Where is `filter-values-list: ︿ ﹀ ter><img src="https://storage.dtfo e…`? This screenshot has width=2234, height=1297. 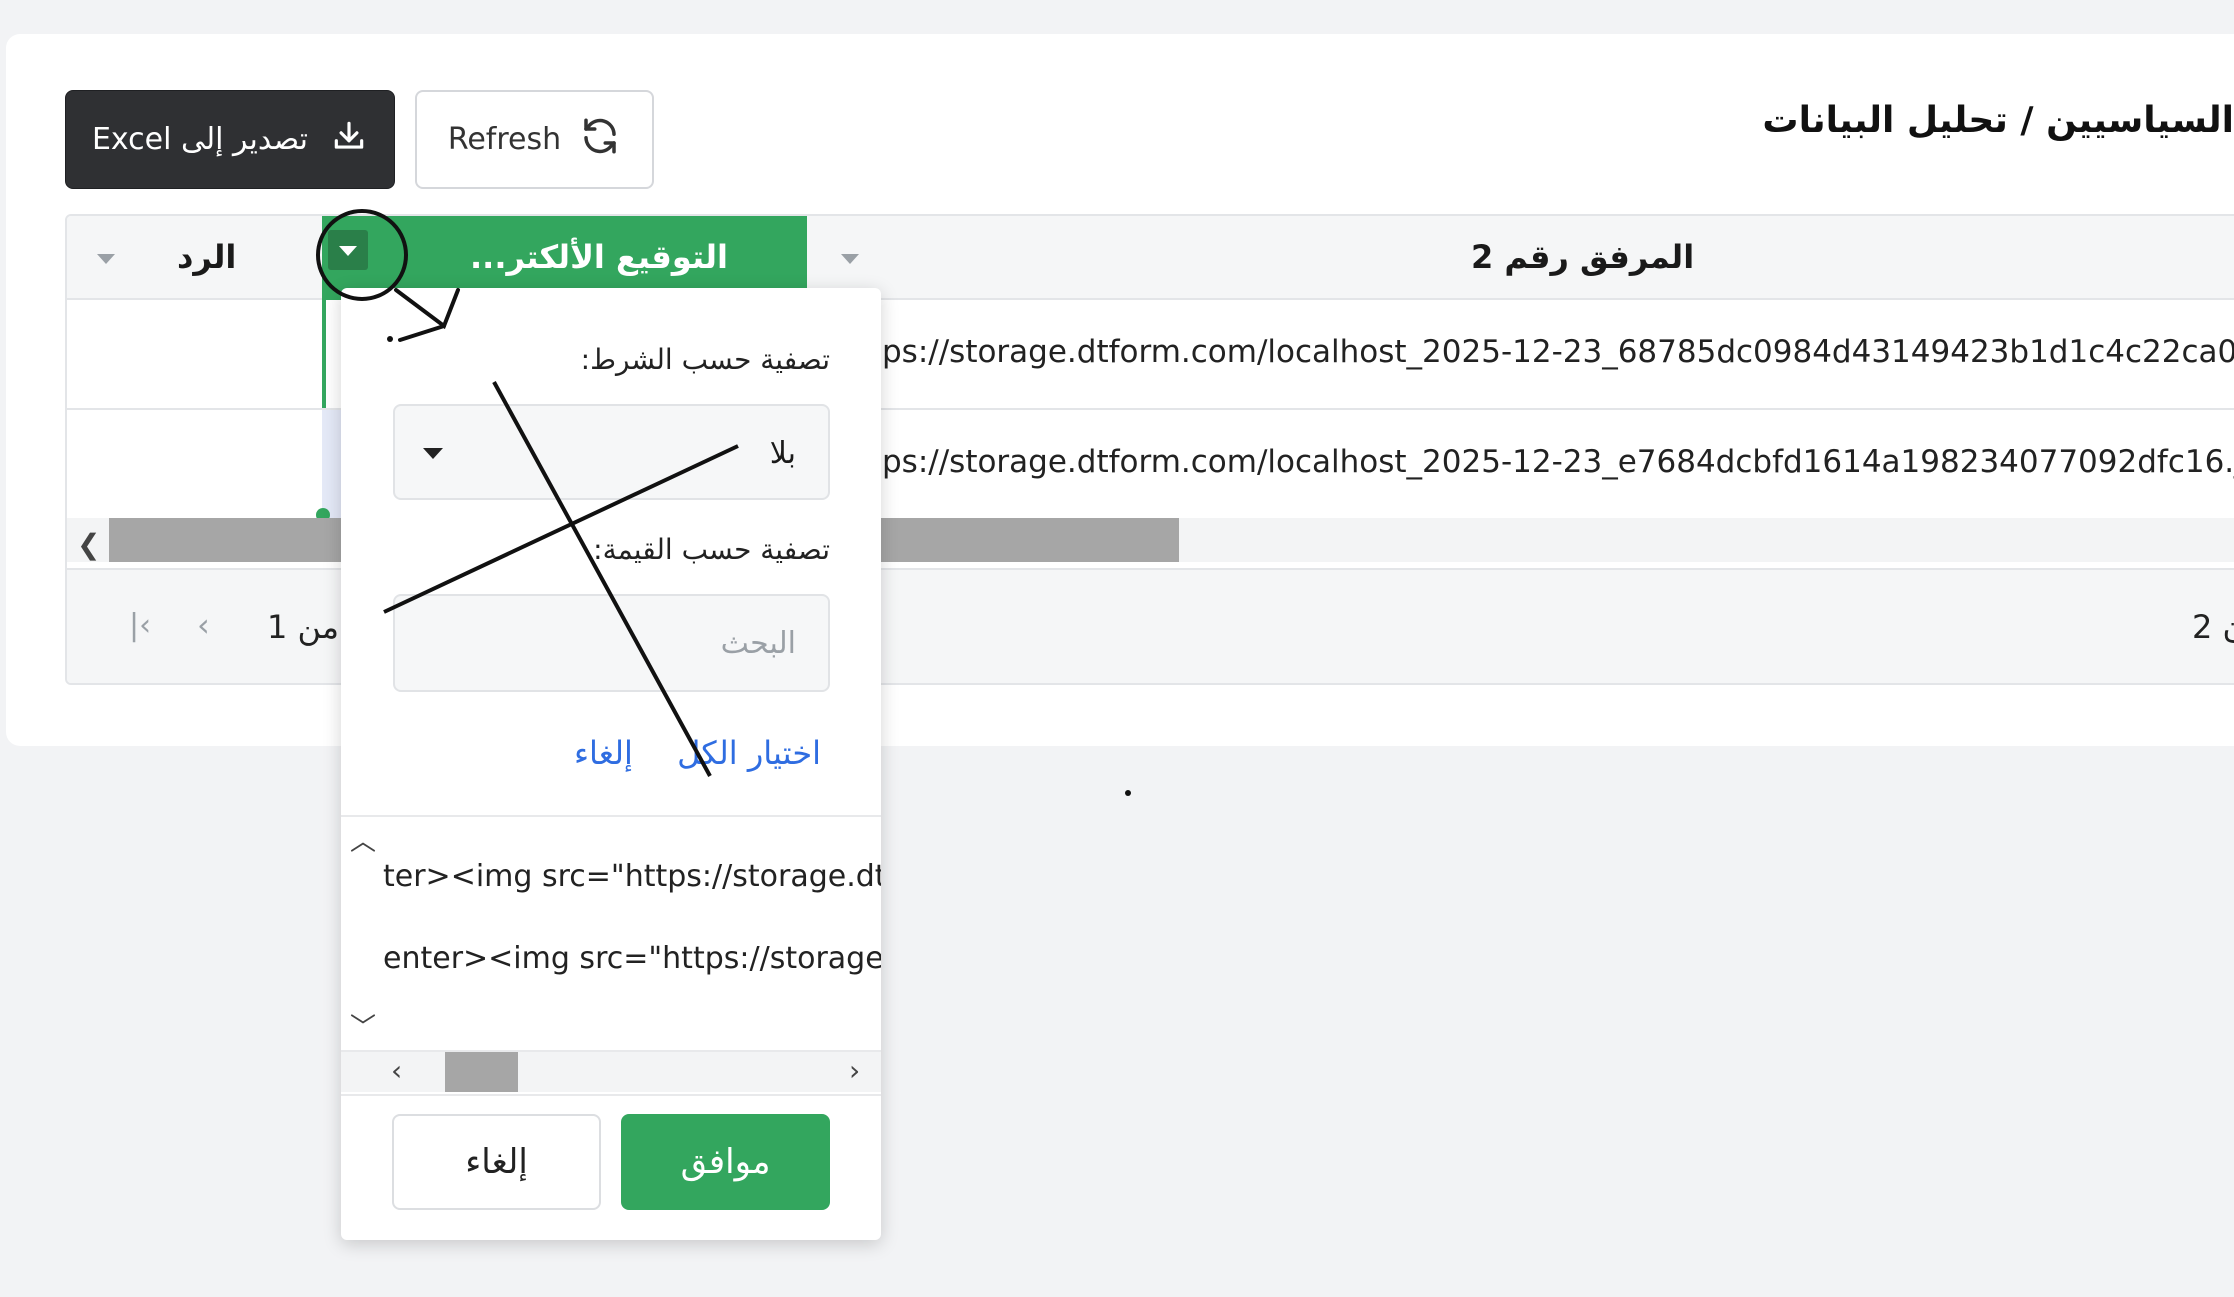 filter-values-list: ︿ ﹀ ter><img src="https://storage.dtfo e… is located at coordinates (611, 933).